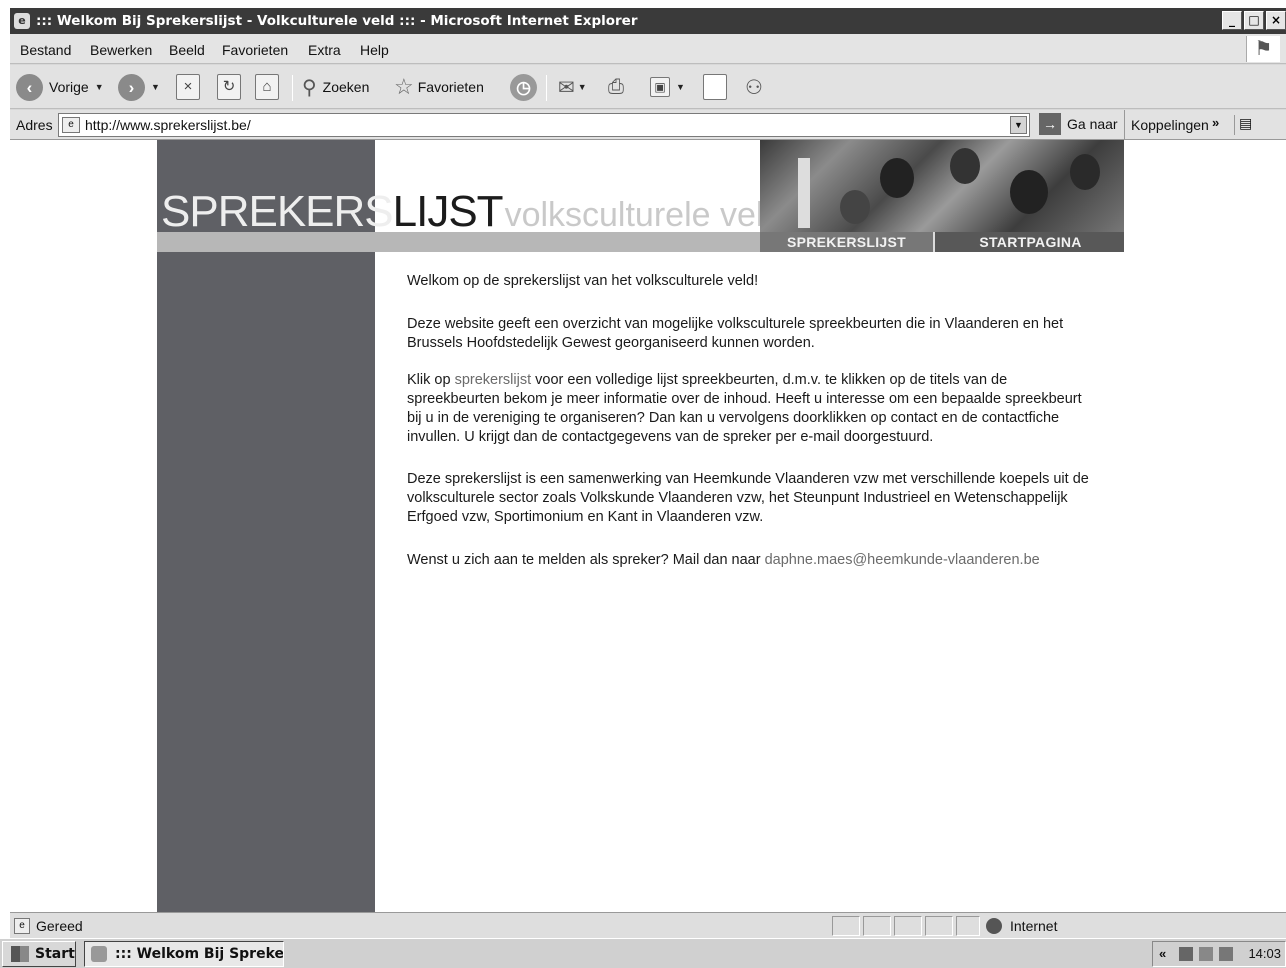  Describe the element at coordinates (667, 87) in the screenshot. I see `edit-button: ▣ ▼` at that location.